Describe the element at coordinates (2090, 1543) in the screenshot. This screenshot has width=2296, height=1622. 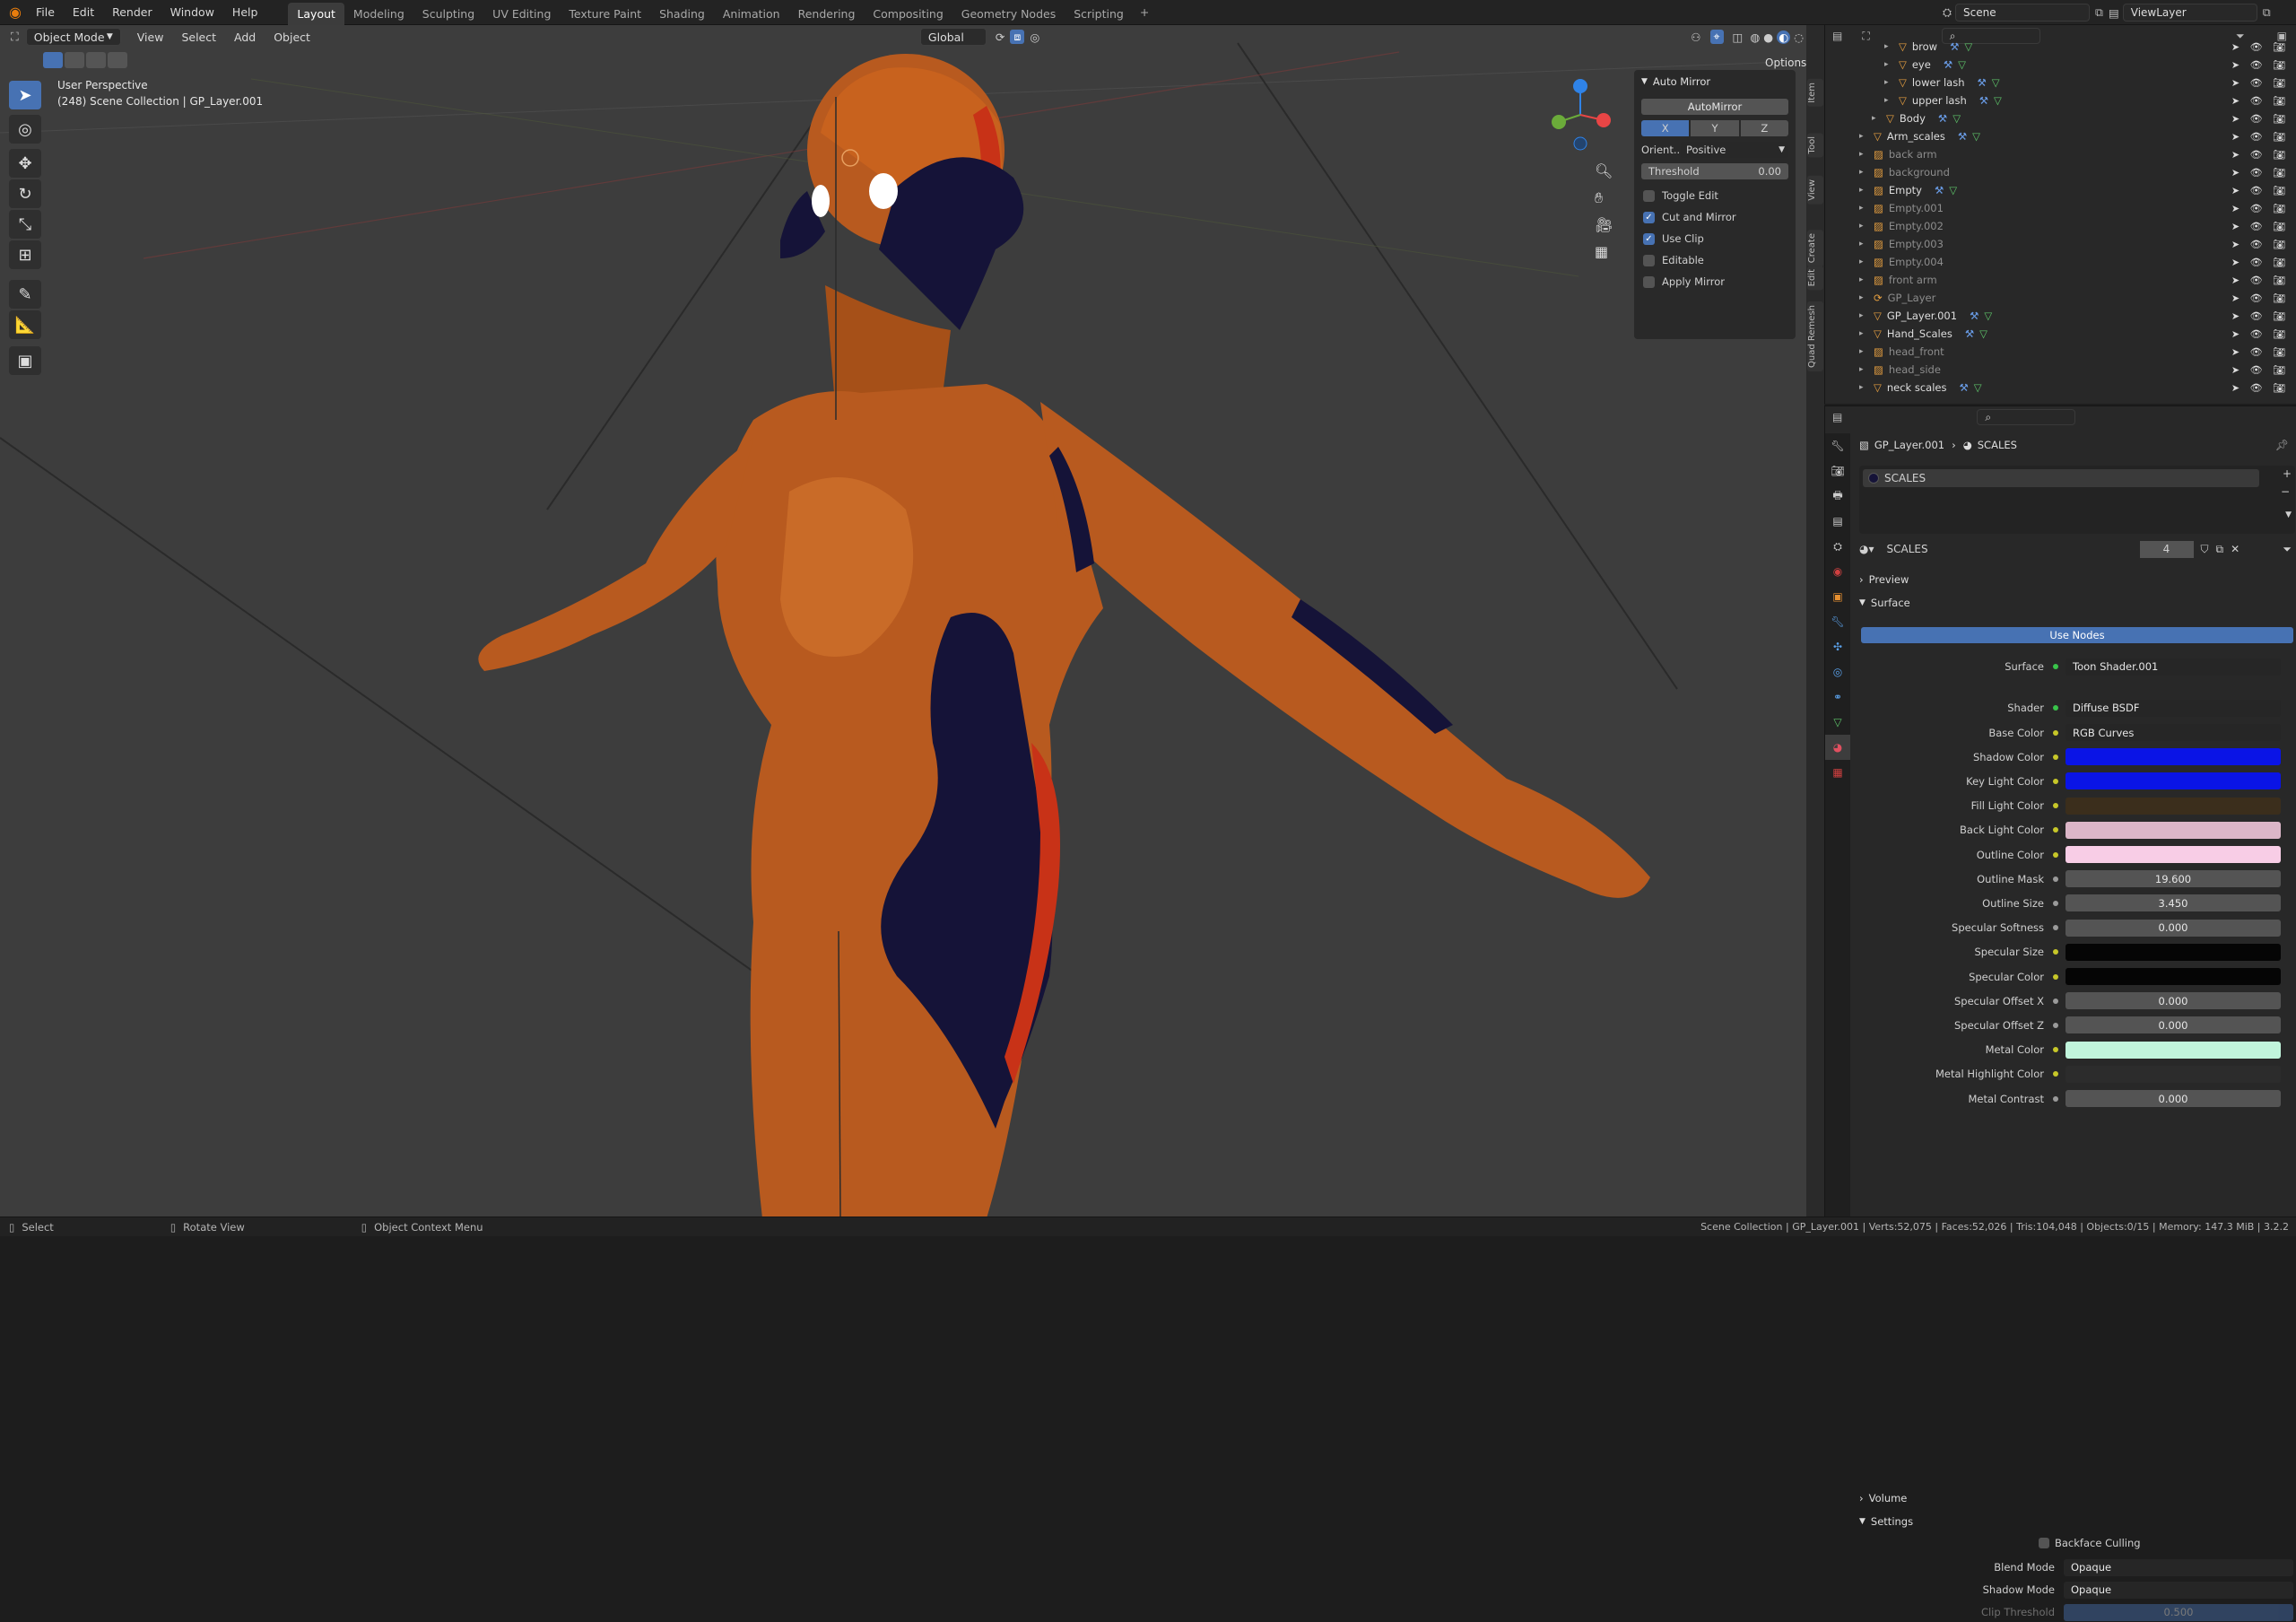
I see `backface-culling-checkbox: Backface Culling` at that location.